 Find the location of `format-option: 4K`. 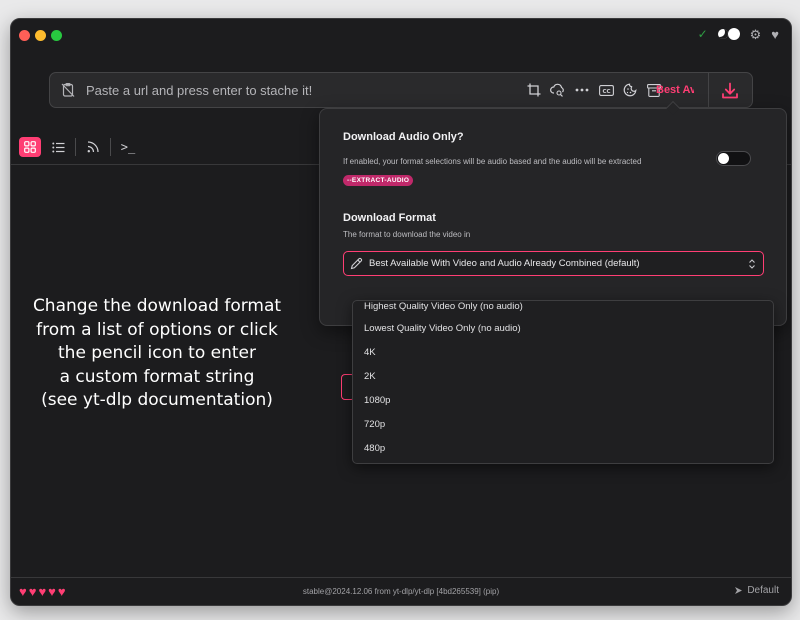

format-option: 4K is located at coordinates (370, 352).